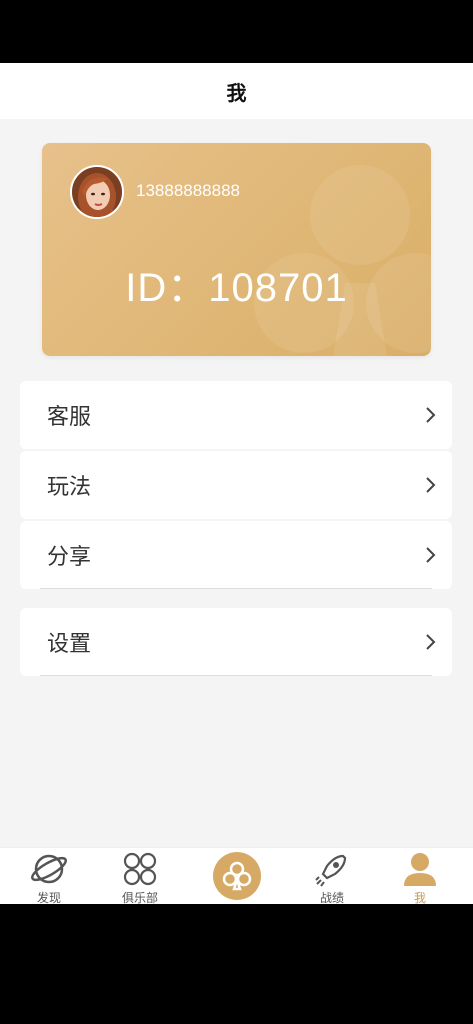 The width and height of the screenshot is (473, 1024). What do you see at coordinates (139, 898) in the screenshot?
I see `tab-label: 俱乐部` at bounding box center [139, 898].